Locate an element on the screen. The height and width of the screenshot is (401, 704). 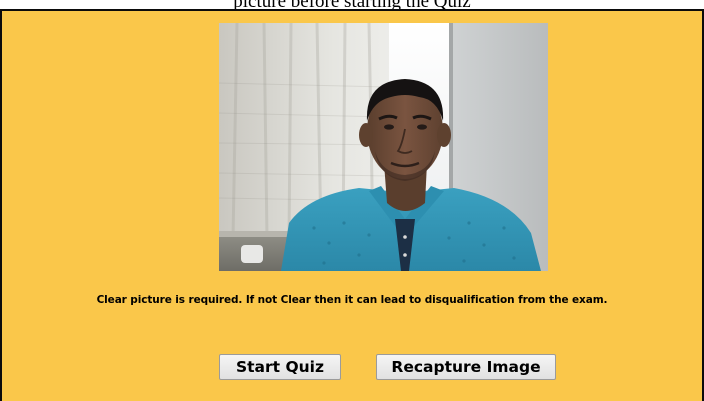
start-quiz-button: Start Quiz is located at coordinates (280, 367).